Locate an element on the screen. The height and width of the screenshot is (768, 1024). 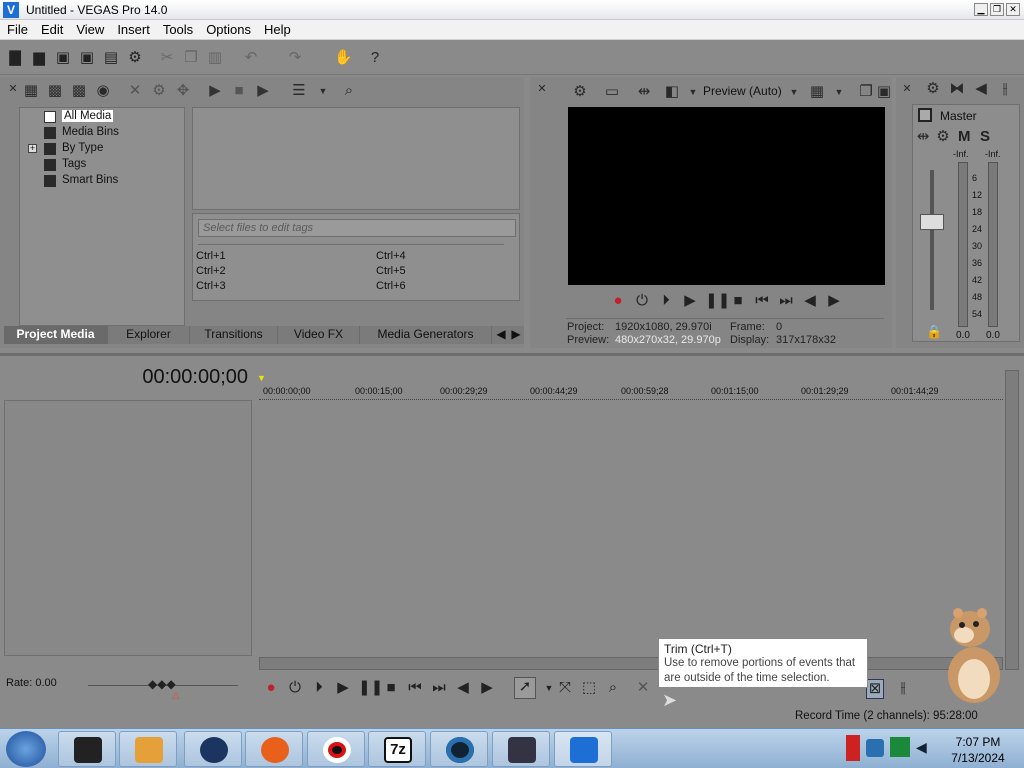
grid-icon: ▦ is located at coordinates (817, 92).